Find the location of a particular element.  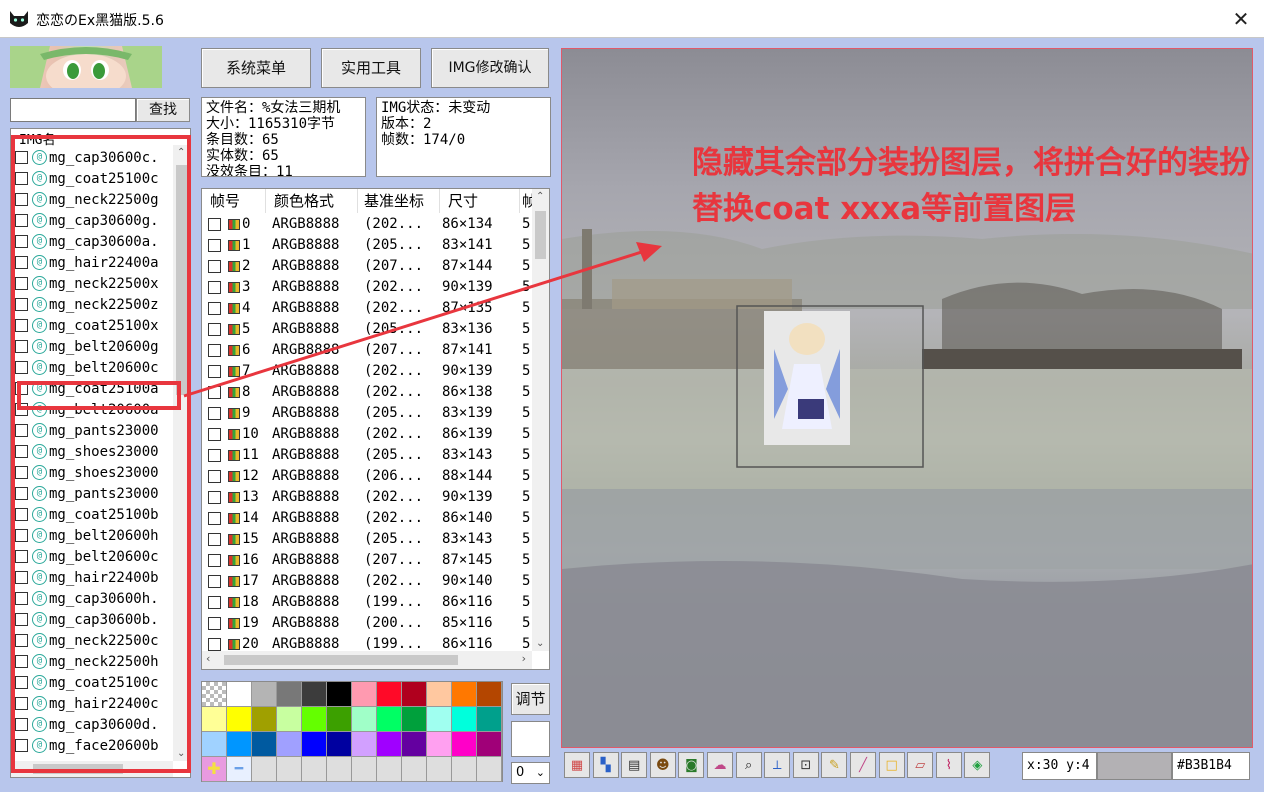

tool-rectangle-button: □ is located at coordinates (891, 765).